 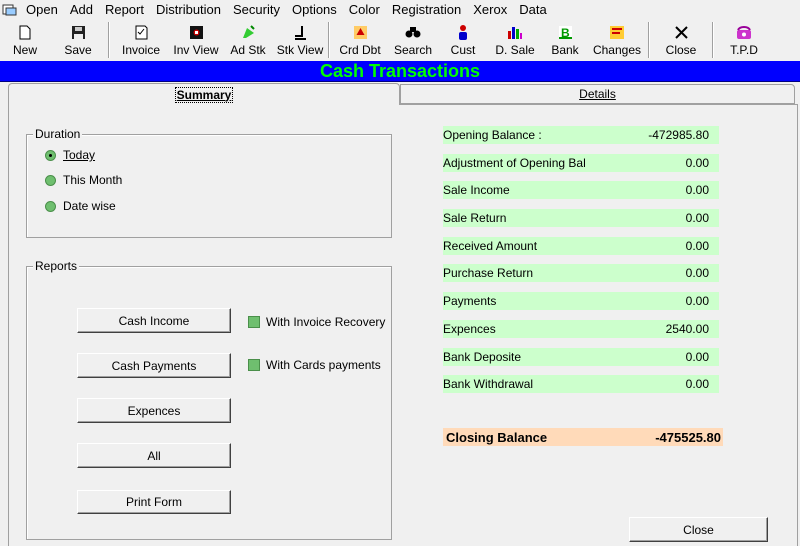 I want to click on new-button-label: New, so click(x=24, y=50).